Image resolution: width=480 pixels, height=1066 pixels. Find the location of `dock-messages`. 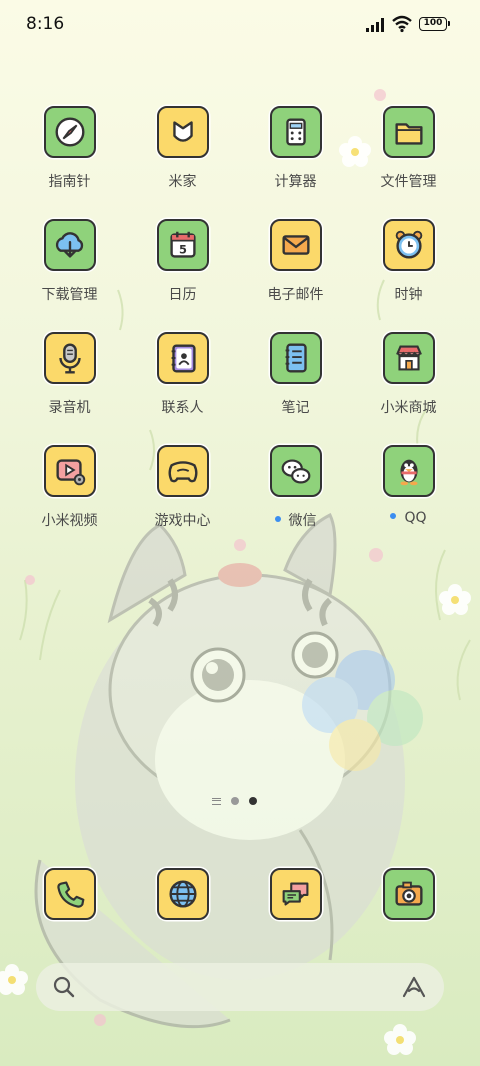

dock-messages is located at coordinates (295, 894).